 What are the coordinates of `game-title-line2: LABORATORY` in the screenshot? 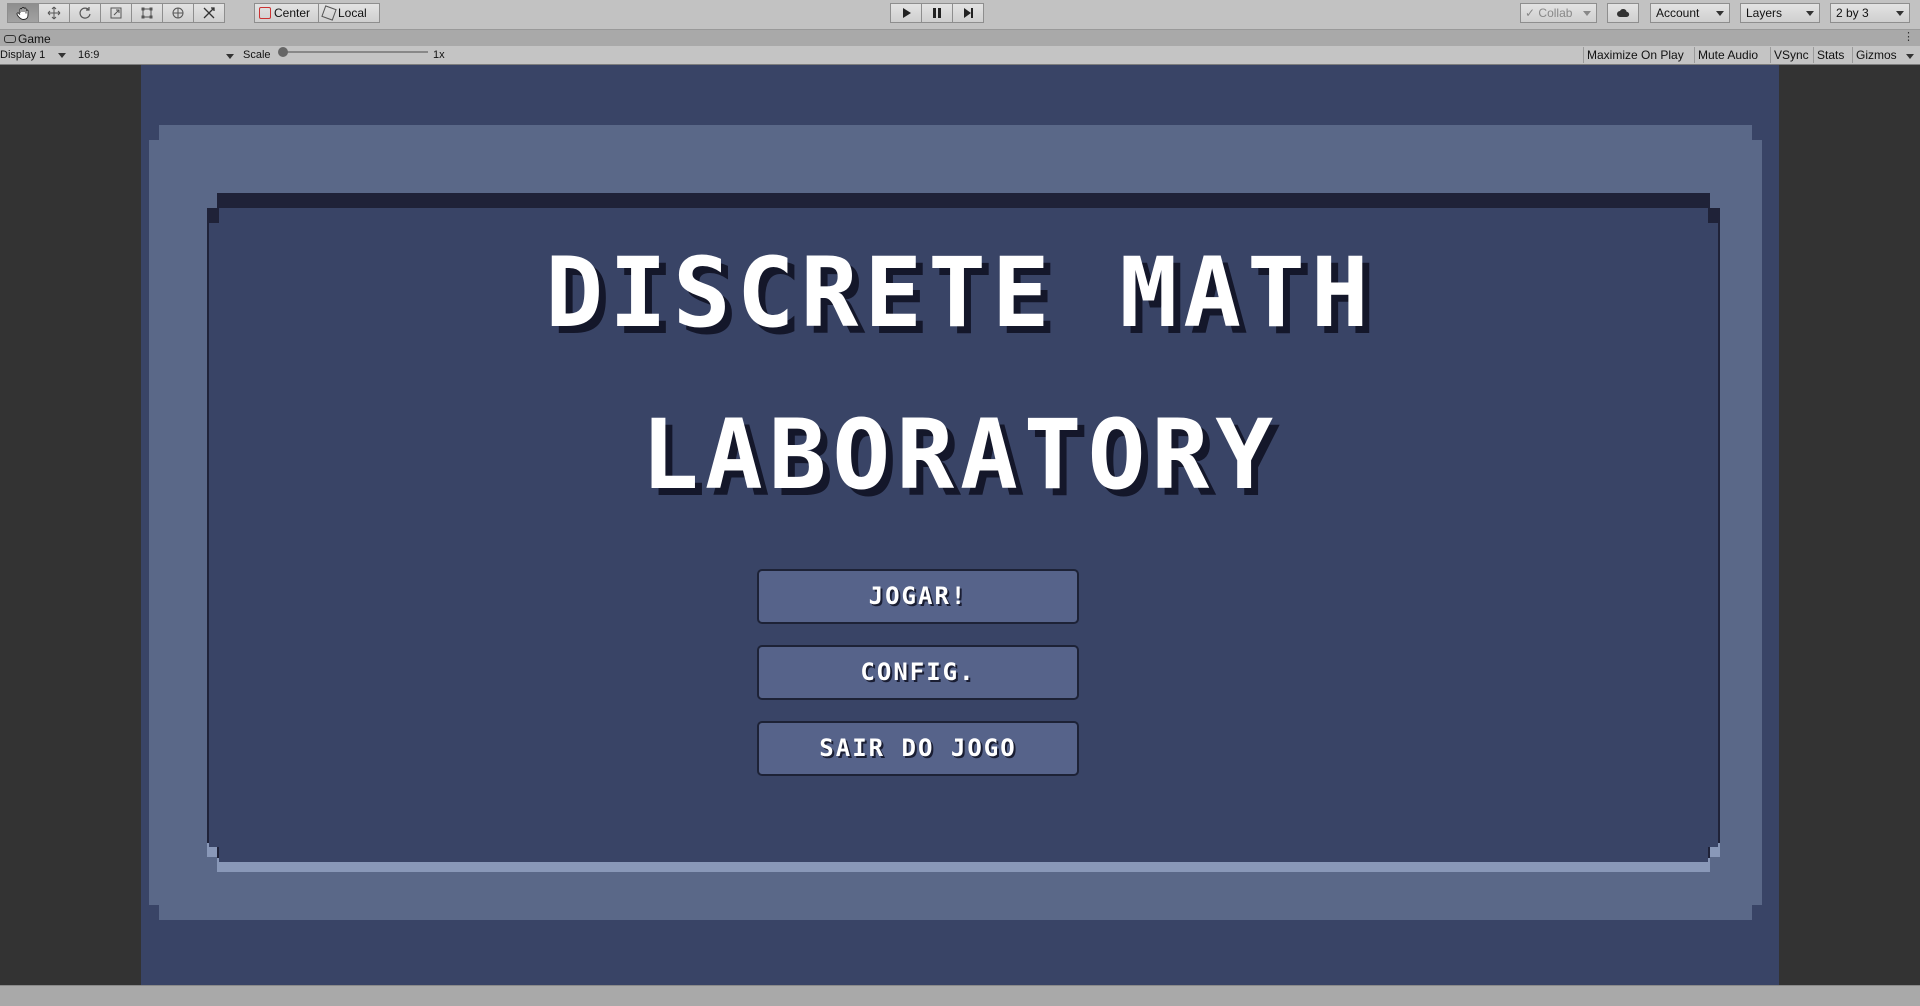 It's located at (960, 455).